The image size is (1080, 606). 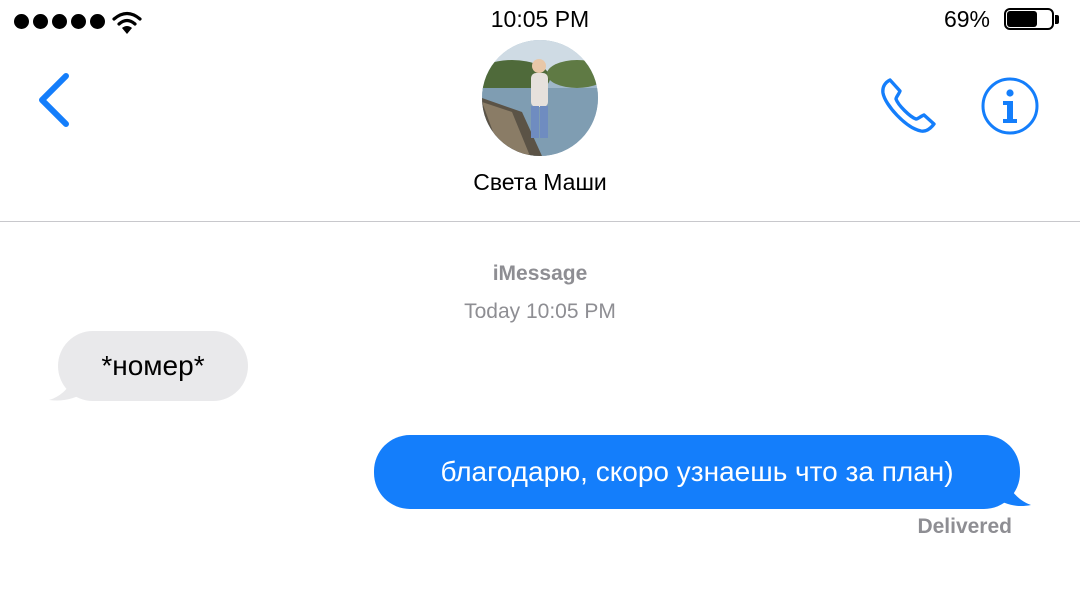 I want to click on incoming-message-text: *номер*, so click(x=153, y=365).